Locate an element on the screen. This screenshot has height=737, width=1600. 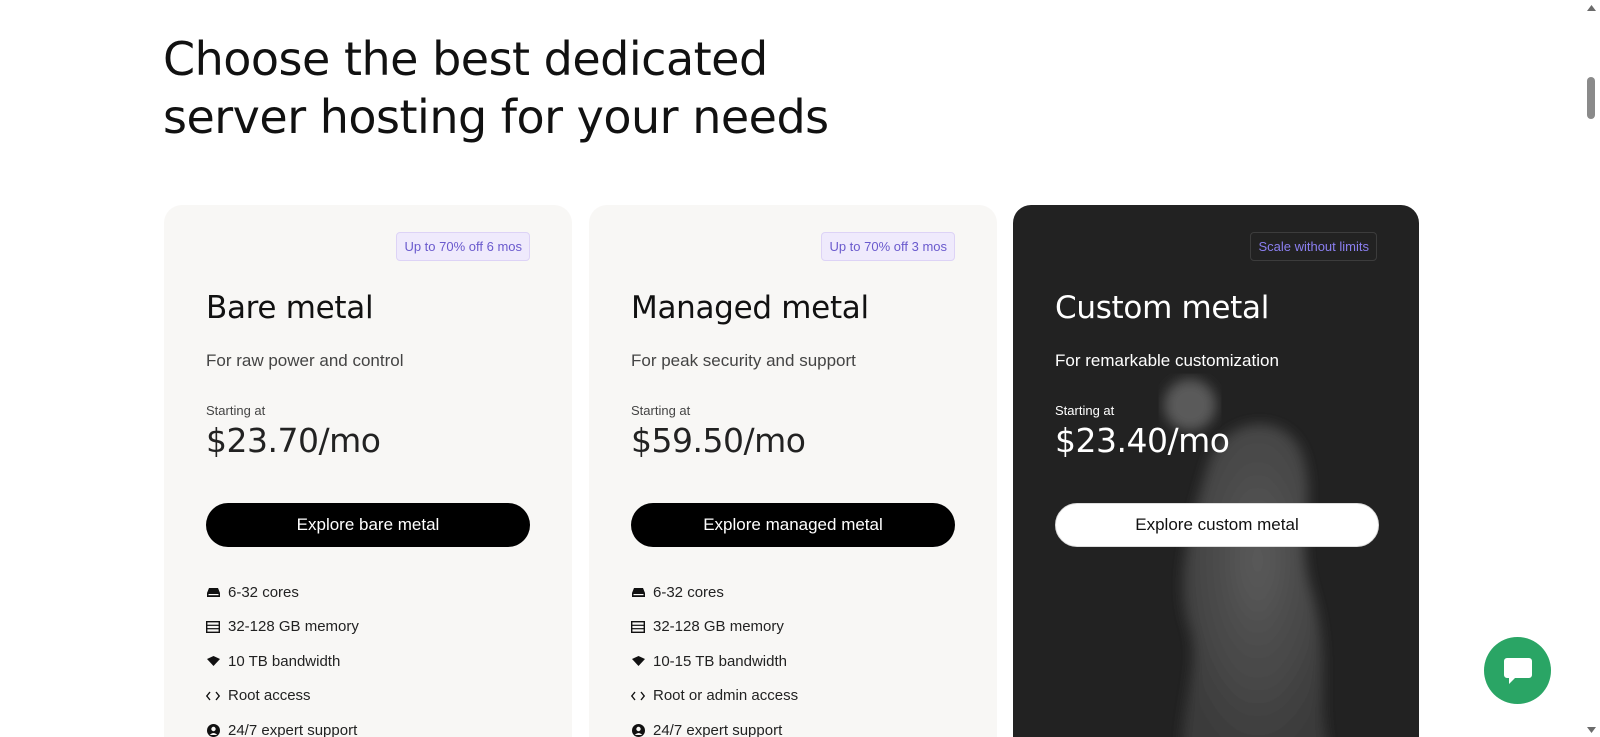
plan-price: $23.70/mo is located at coordinates (293, 440).